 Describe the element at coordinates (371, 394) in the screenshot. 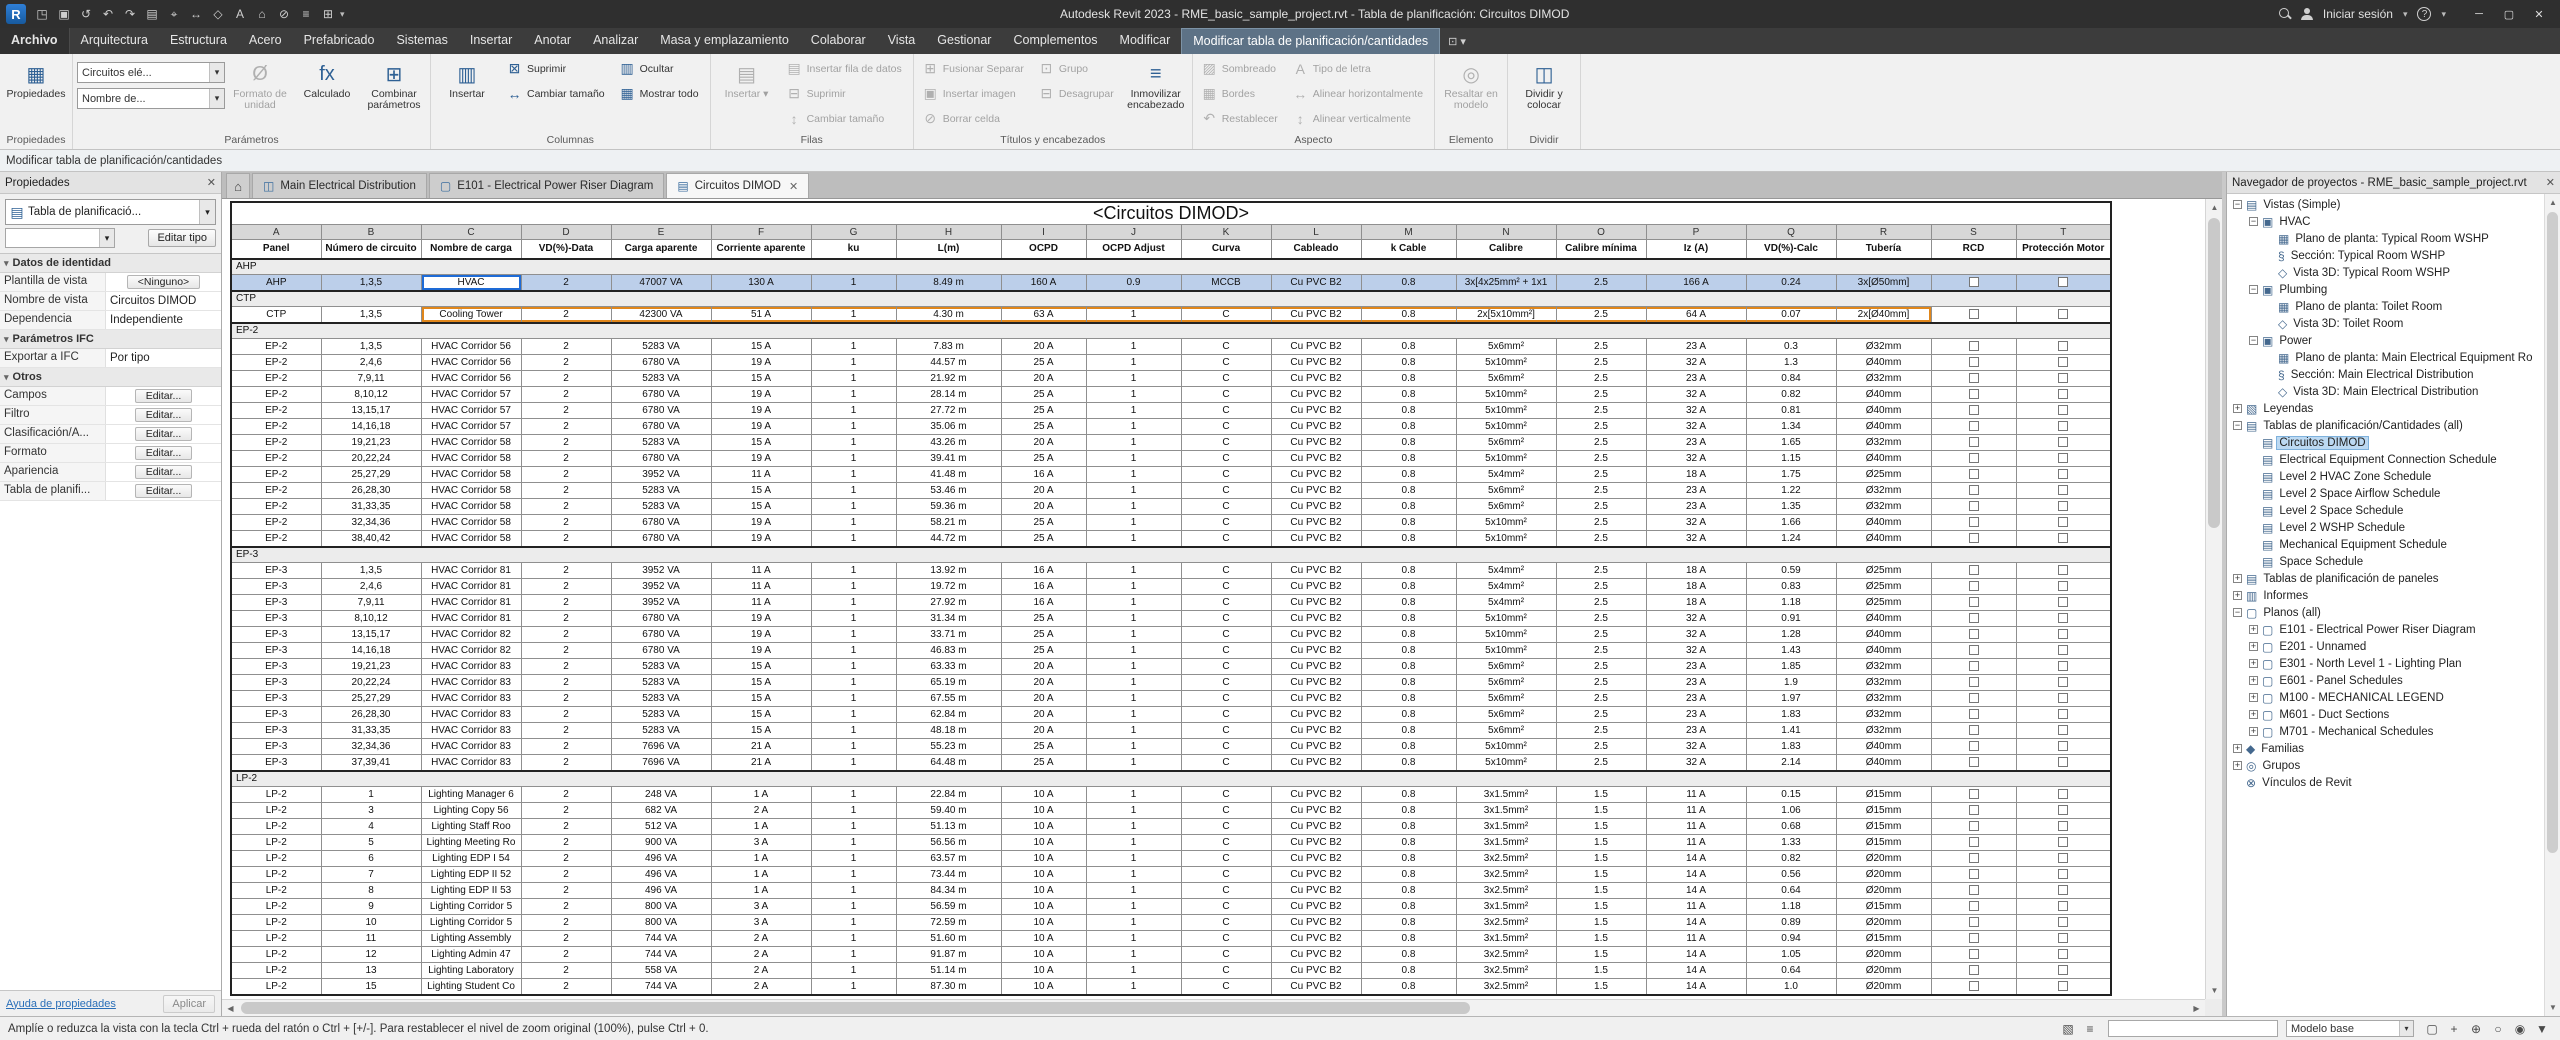

I see `cell-B: 8,10,12` at that location.